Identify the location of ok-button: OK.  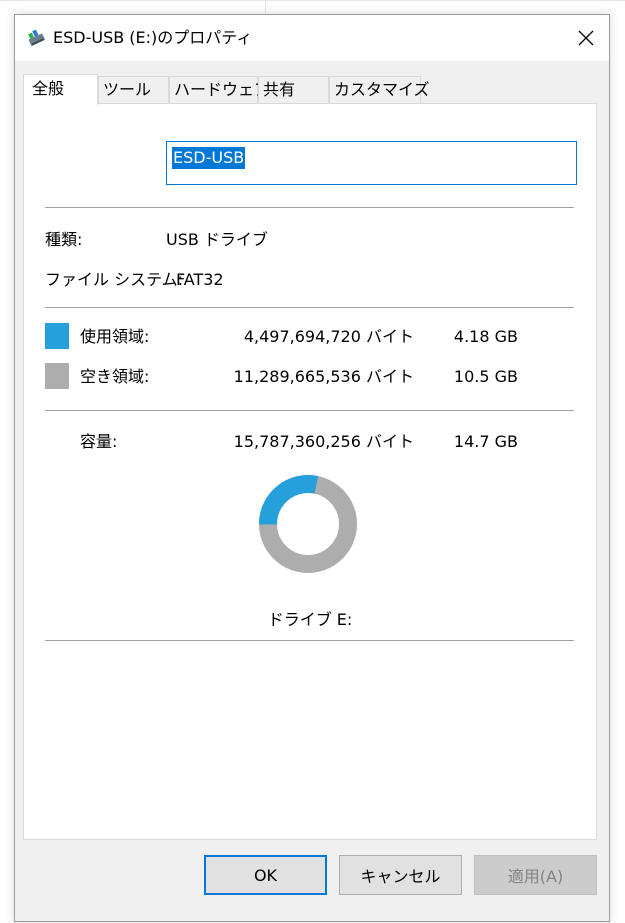
(265, 875).